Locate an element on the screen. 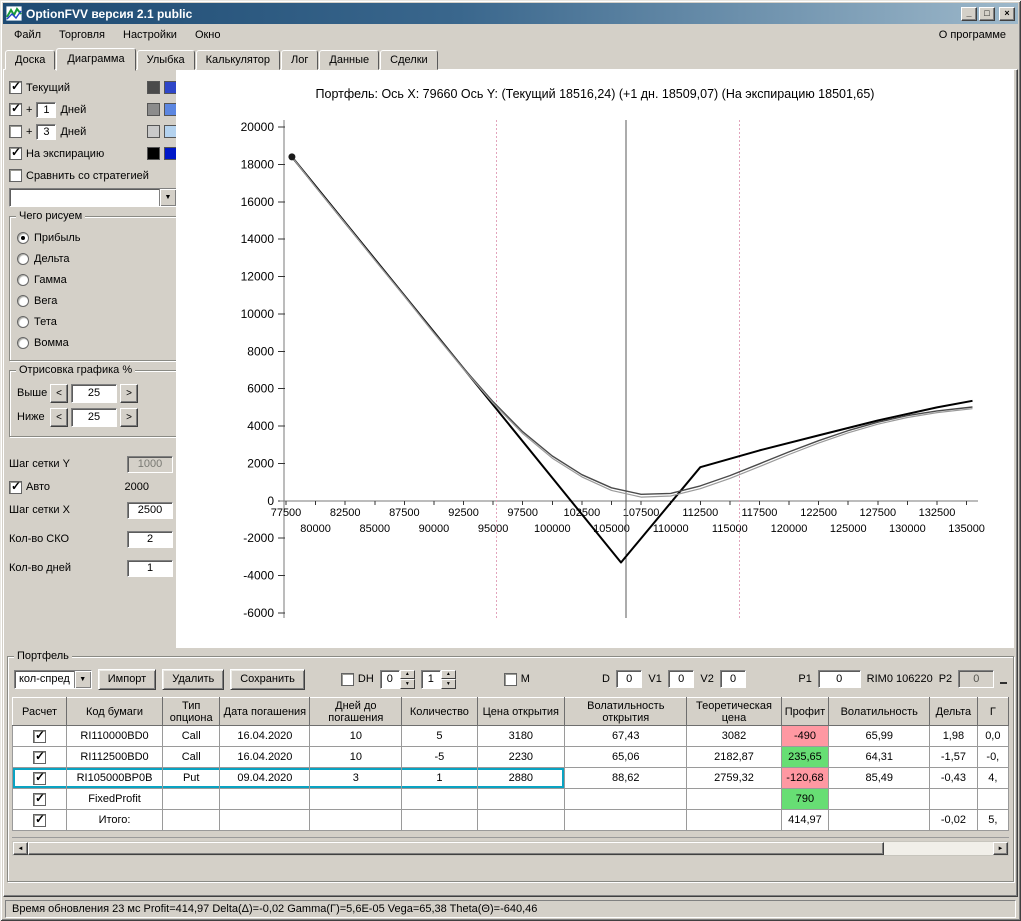 Image resolution: width=1021 pixels, height=921 pixels. calc-cell is located at coordinates (40, 799).